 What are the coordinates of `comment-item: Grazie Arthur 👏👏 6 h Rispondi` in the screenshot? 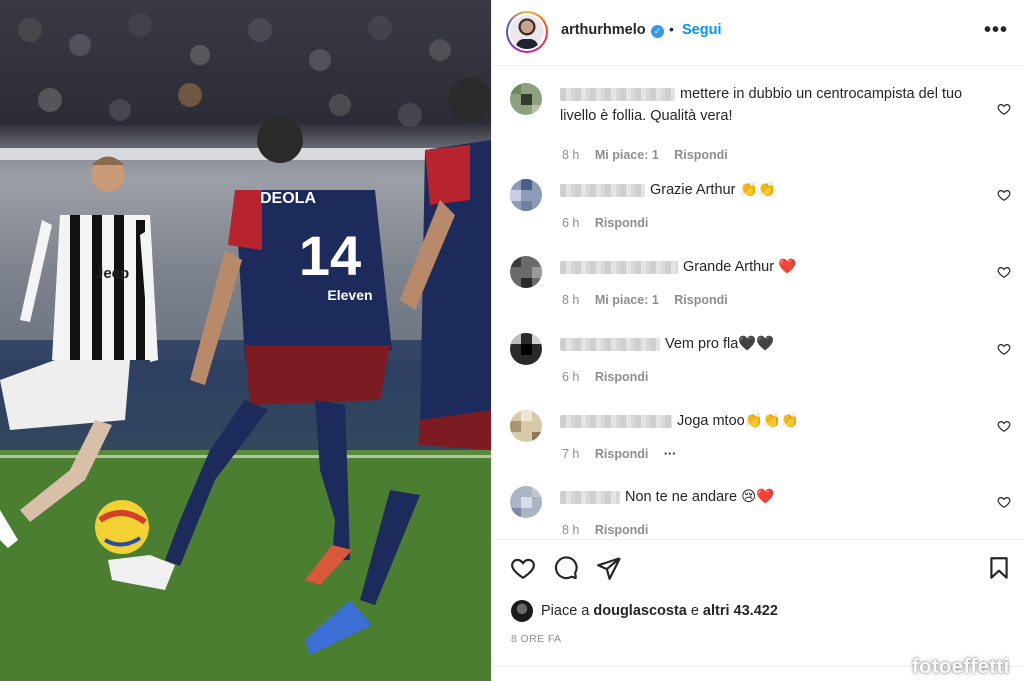 It's located at (758, 209).